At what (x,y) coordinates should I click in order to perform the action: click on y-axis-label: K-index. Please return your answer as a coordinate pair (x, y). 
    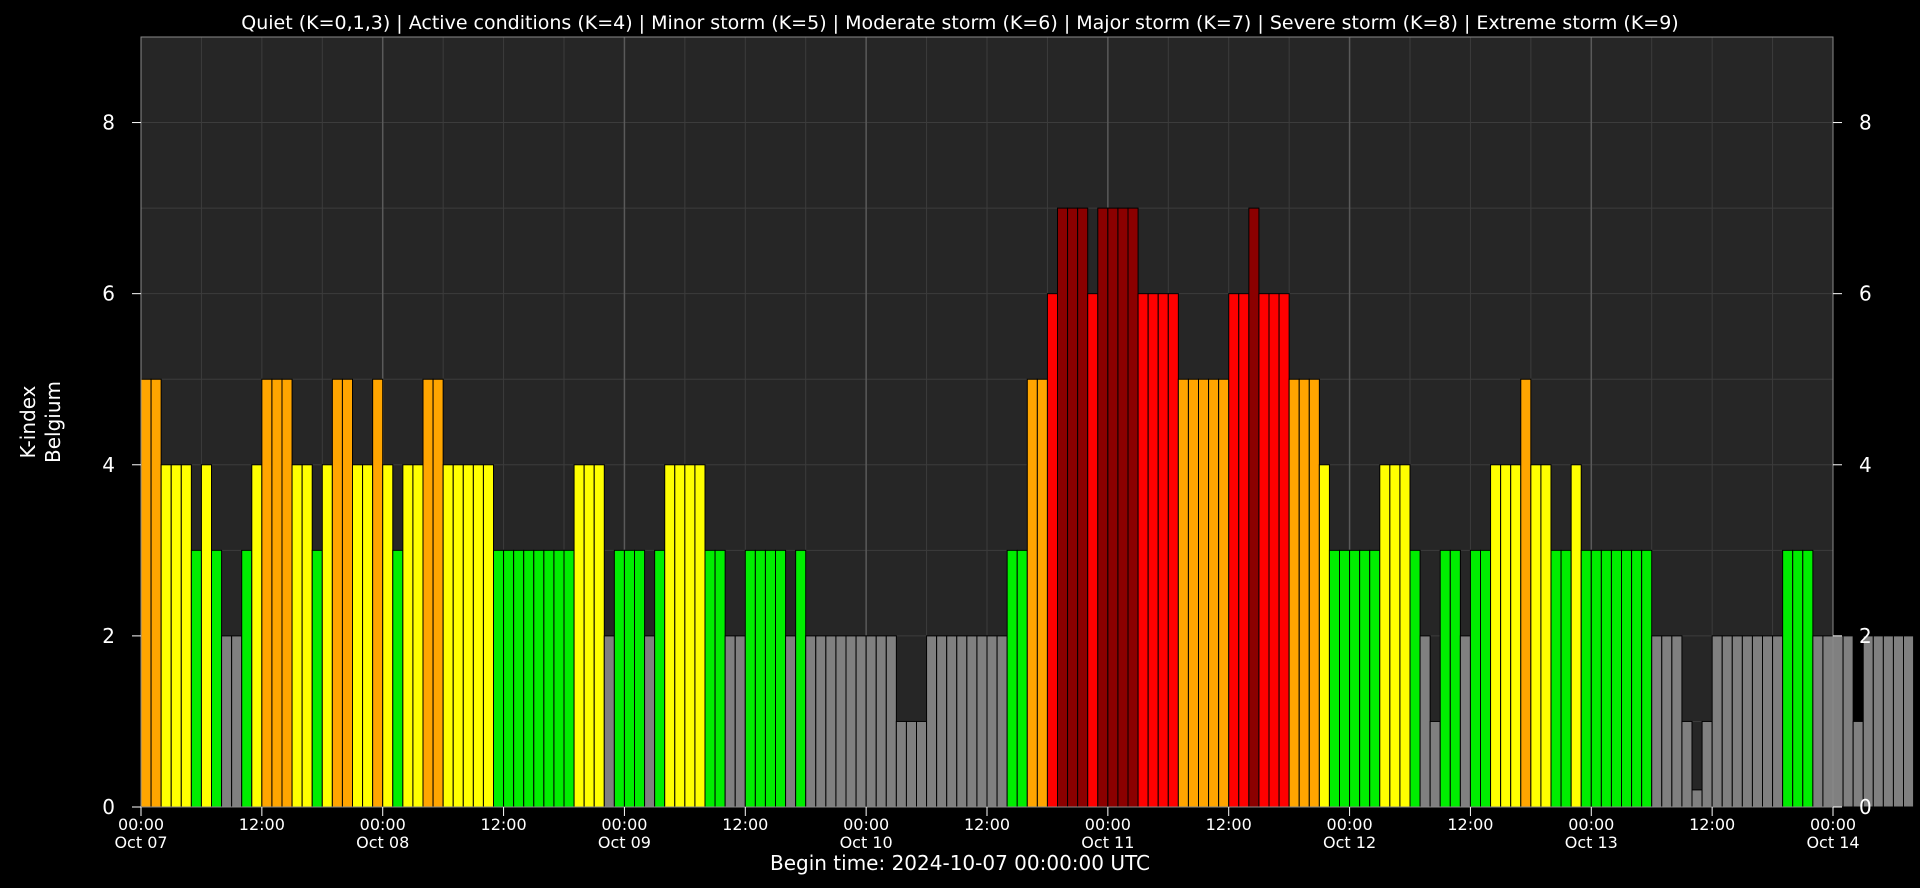
    Looking at the image, I should click on (28, 421).